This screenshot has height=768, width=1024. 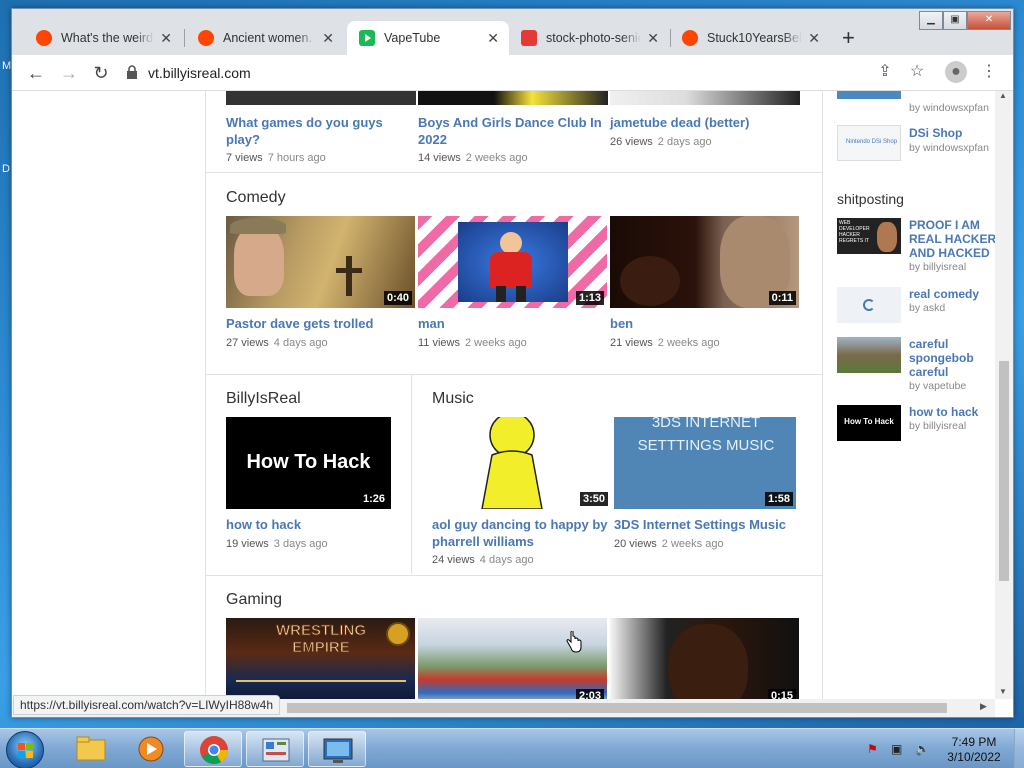 I want to click on taskbar-control-panel, so click(x=275, y=749).